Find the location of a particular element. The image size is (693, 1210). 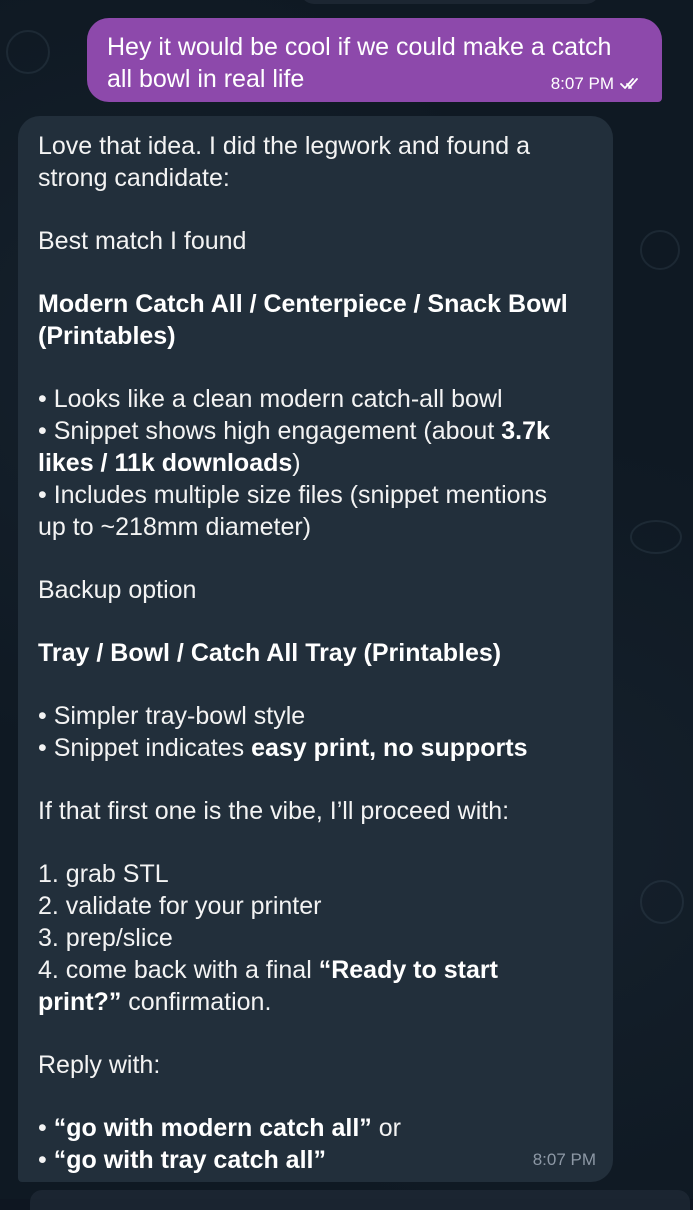

outgoing-message-meta: 8:07 PM is located at coordinates (597, 84).